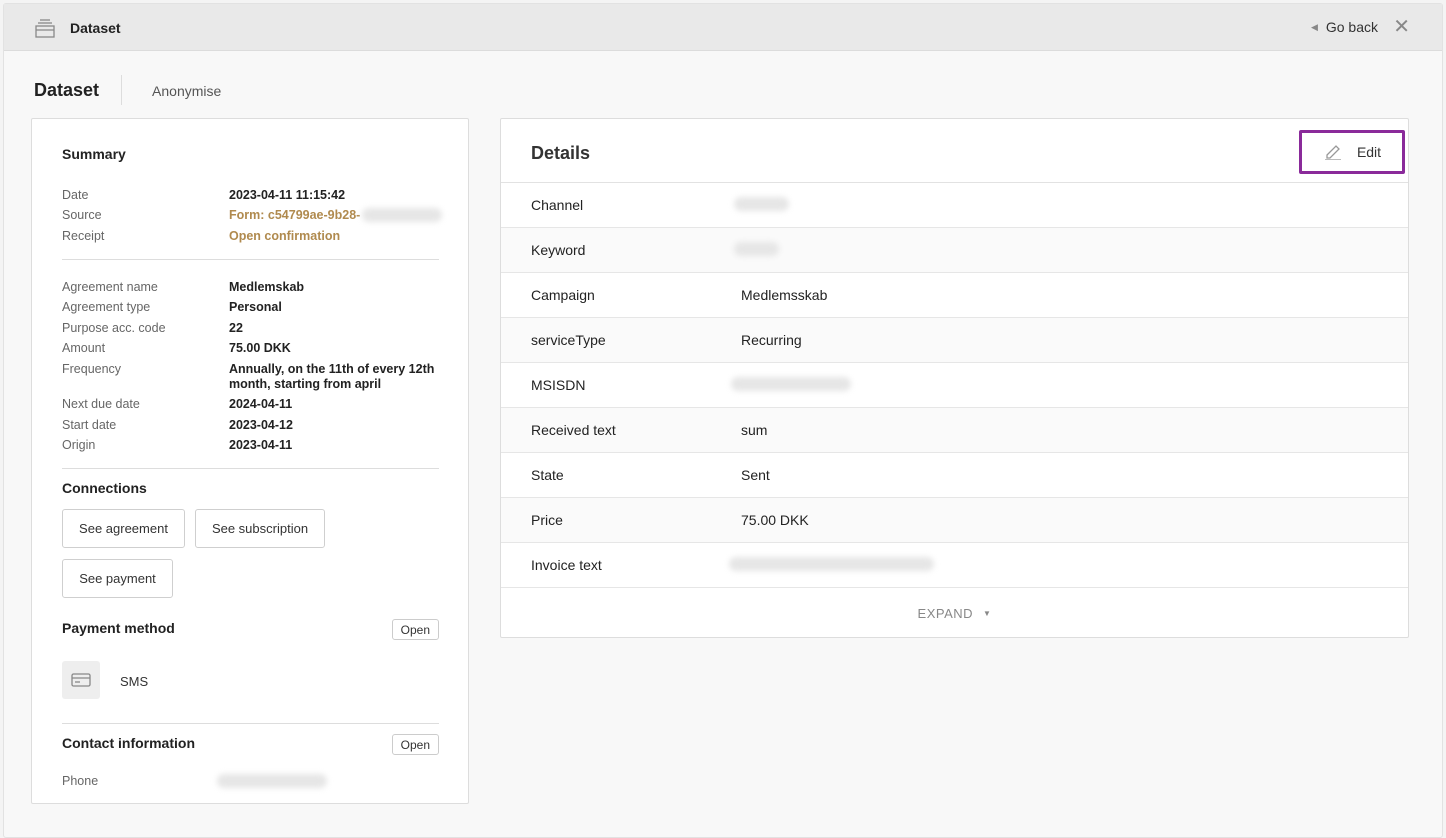 The image size is (1446, 838). Describe the element at coordinates (954, 565) in the screenshot. I see `details-row-invoice-text: Invoice text` at that location.